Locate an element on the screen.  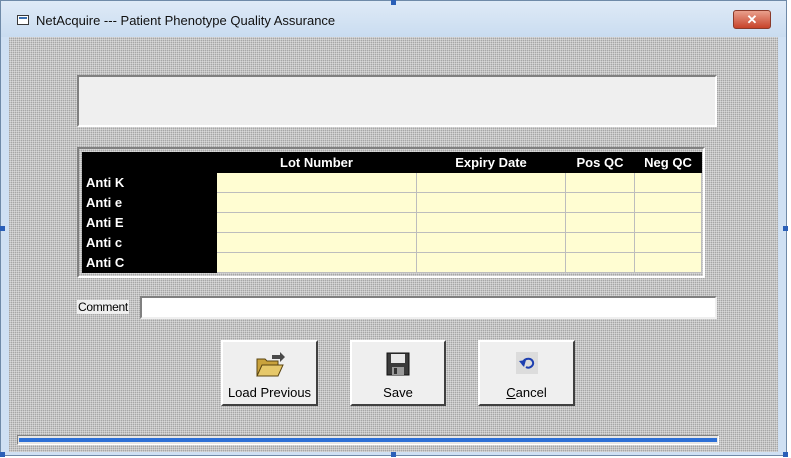
load-previous-button: Load Previous is located at coordinates (269, 373).